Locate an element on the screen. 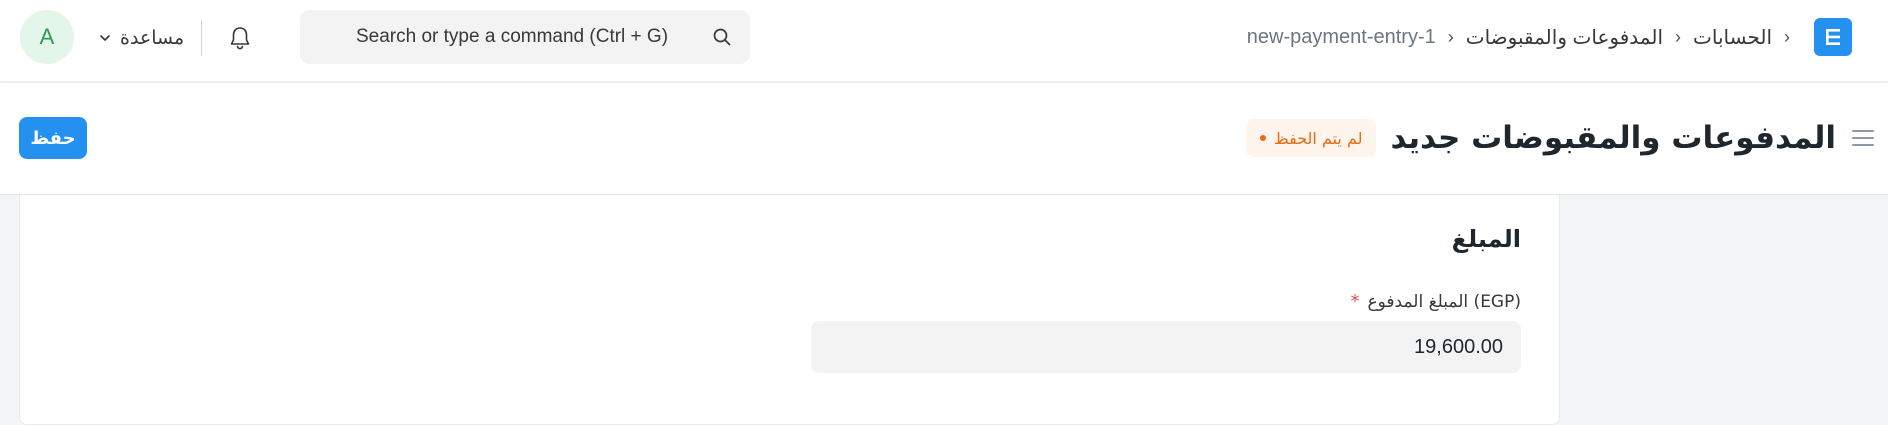  avatar-initial: A is located at coordinates (47, 36).